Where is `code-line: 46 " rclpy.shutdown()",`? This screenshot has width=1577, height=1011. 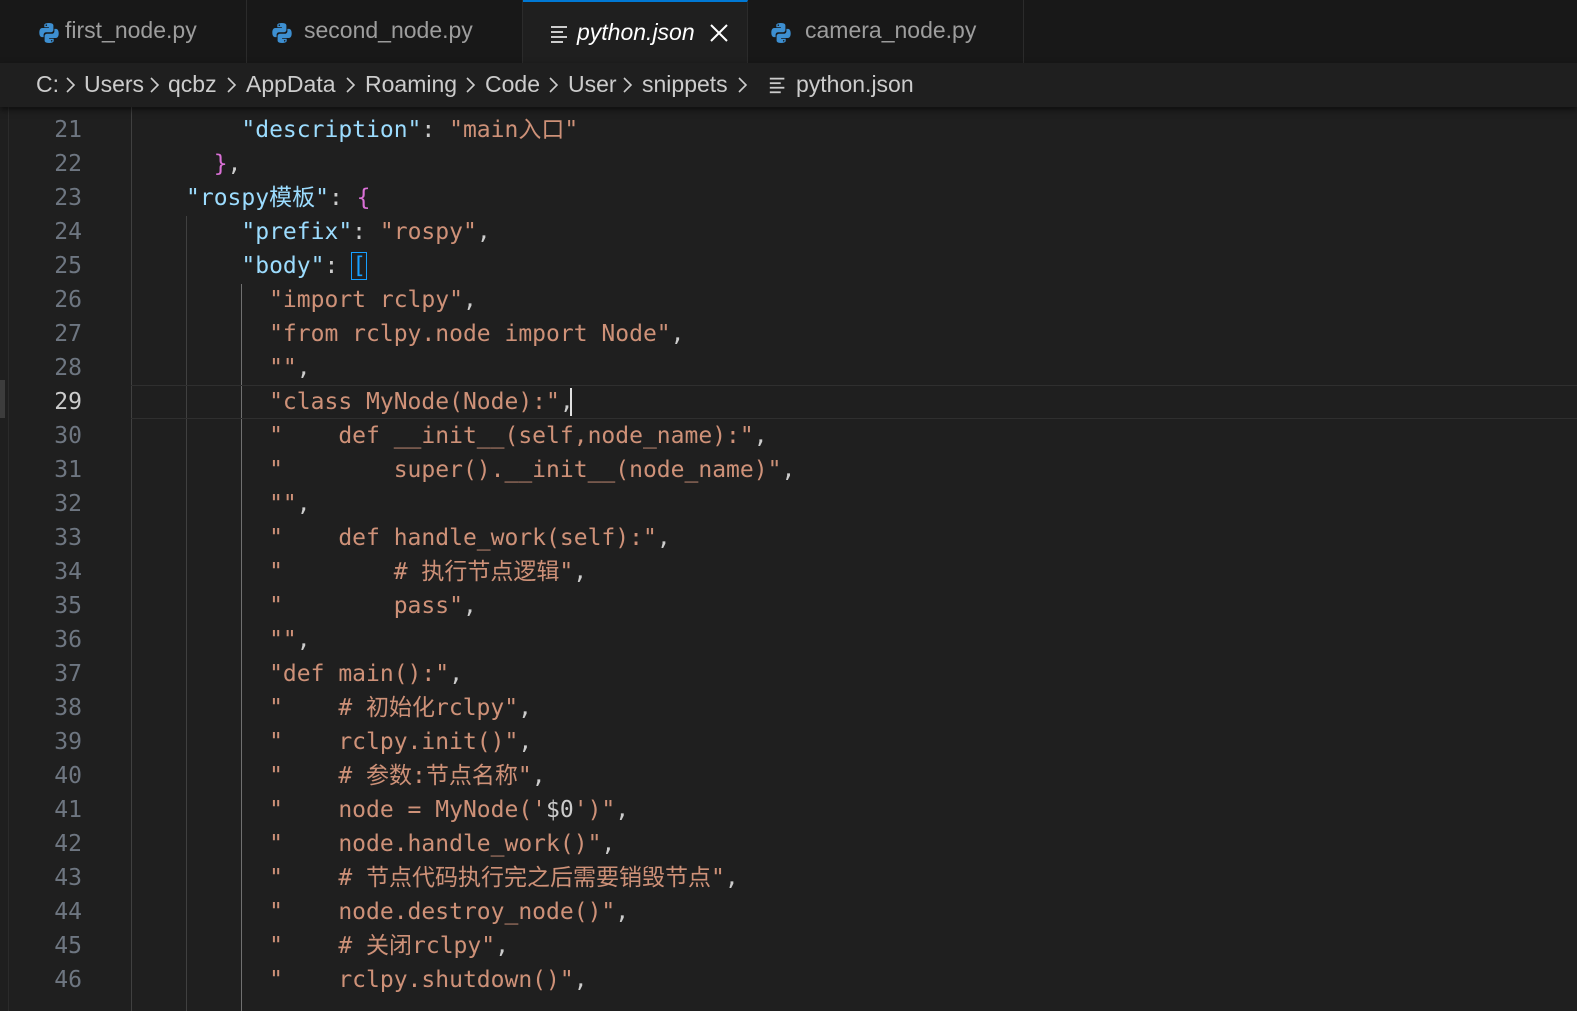
code-line: 46 " rclpy.shutdown()", is located at coordinates (788, 980).